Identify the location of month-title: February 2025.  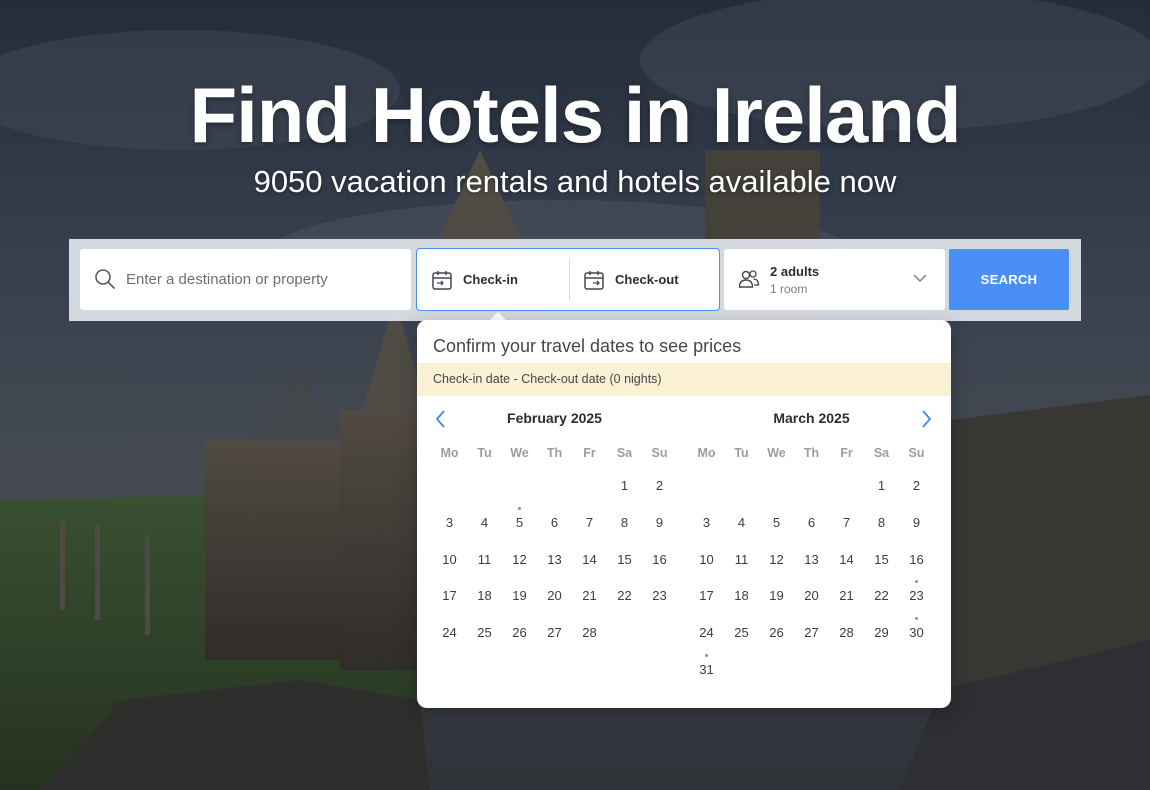
(554, 418).